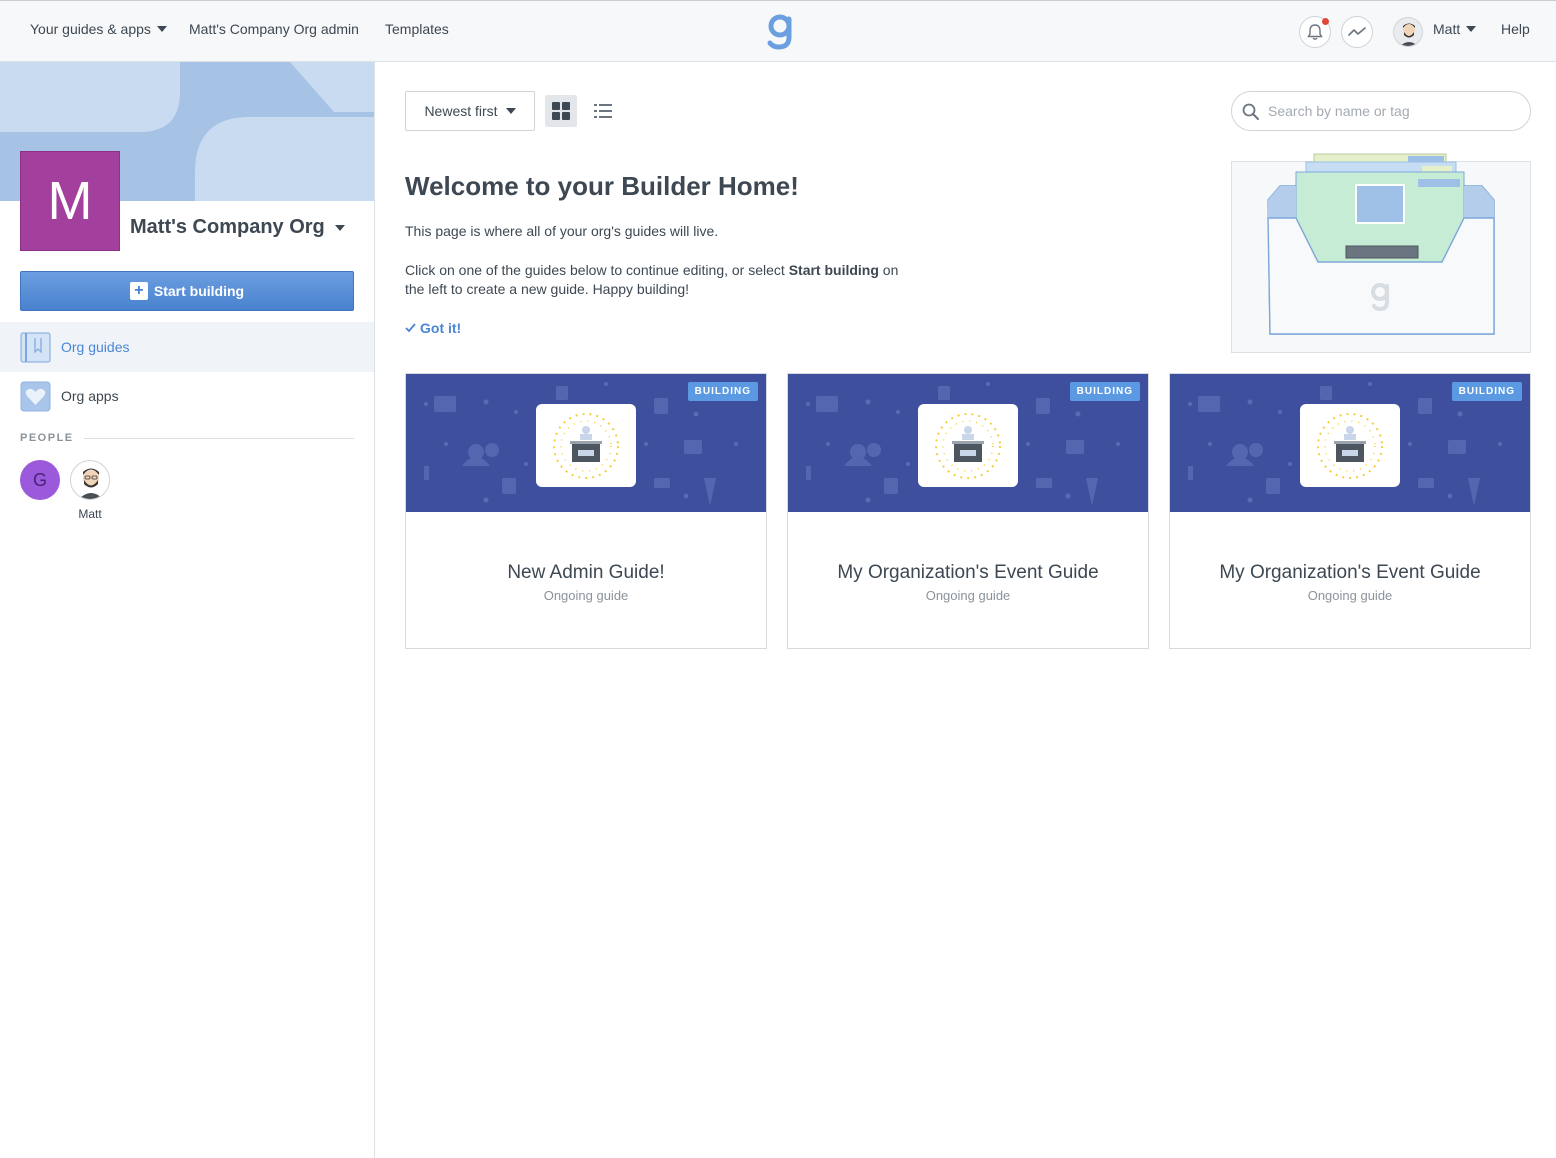 The width and height of the screenshot is (1556, 1158). I want to click on start-building-button: + Start building, so click(187, 291).